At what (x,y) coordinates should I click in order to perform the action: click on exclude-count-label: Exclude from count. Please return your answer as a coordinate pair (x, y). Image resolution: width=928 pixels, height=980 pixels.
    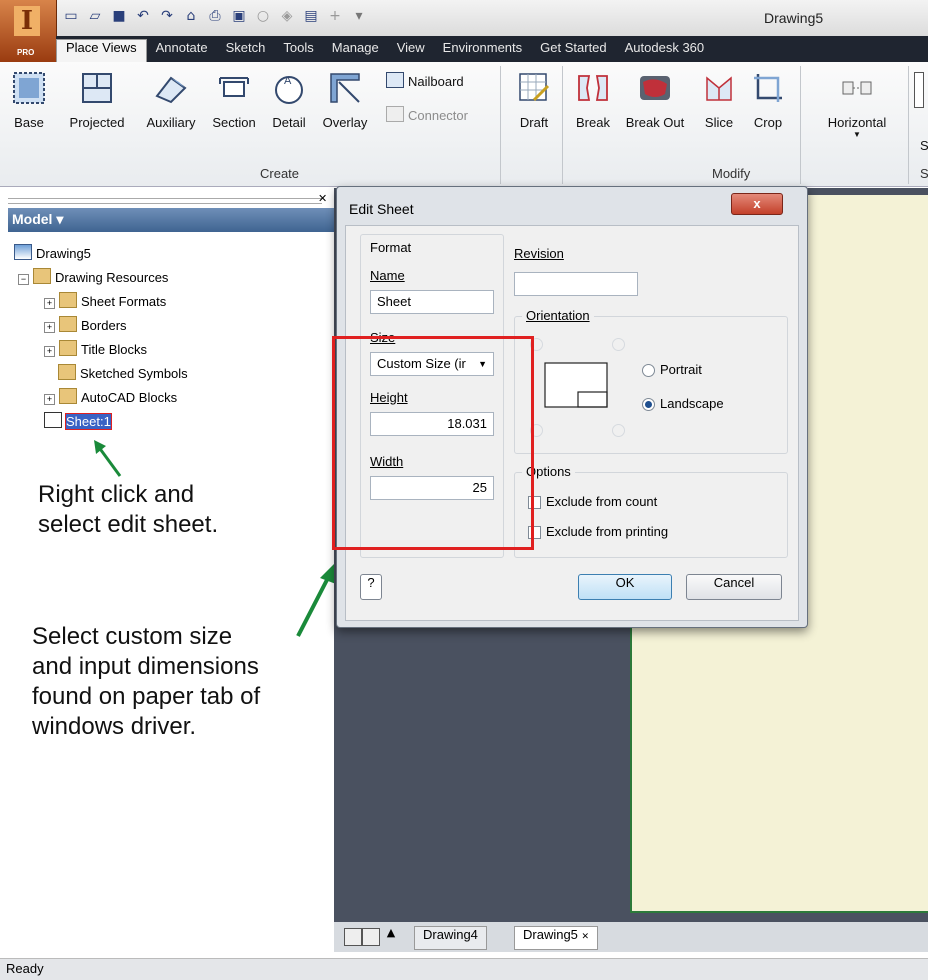
    Looking at the image, I should click on (602, 501).